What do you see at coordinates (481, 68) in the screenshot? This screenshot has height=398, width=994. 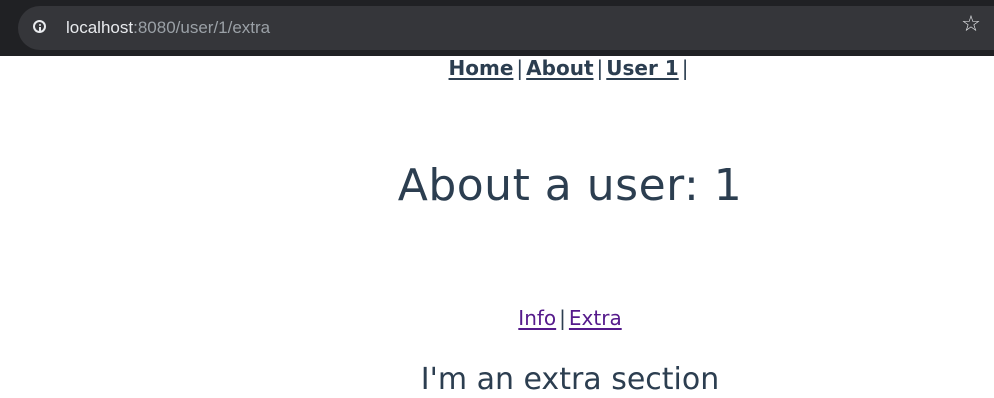 I see `nav-link-home: Home` at bounding box center [481, 68].